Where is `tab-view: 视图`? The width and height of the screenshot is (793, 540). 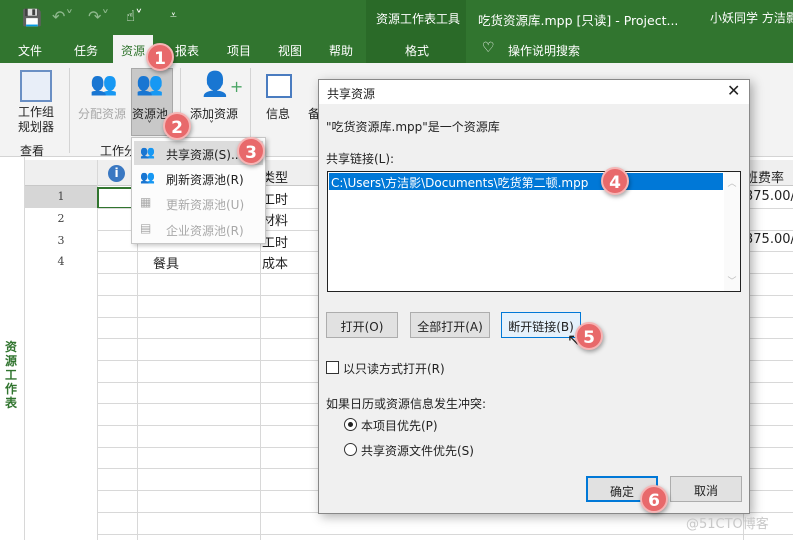
tab-view: 视图 is located at coordinates (290, 50).